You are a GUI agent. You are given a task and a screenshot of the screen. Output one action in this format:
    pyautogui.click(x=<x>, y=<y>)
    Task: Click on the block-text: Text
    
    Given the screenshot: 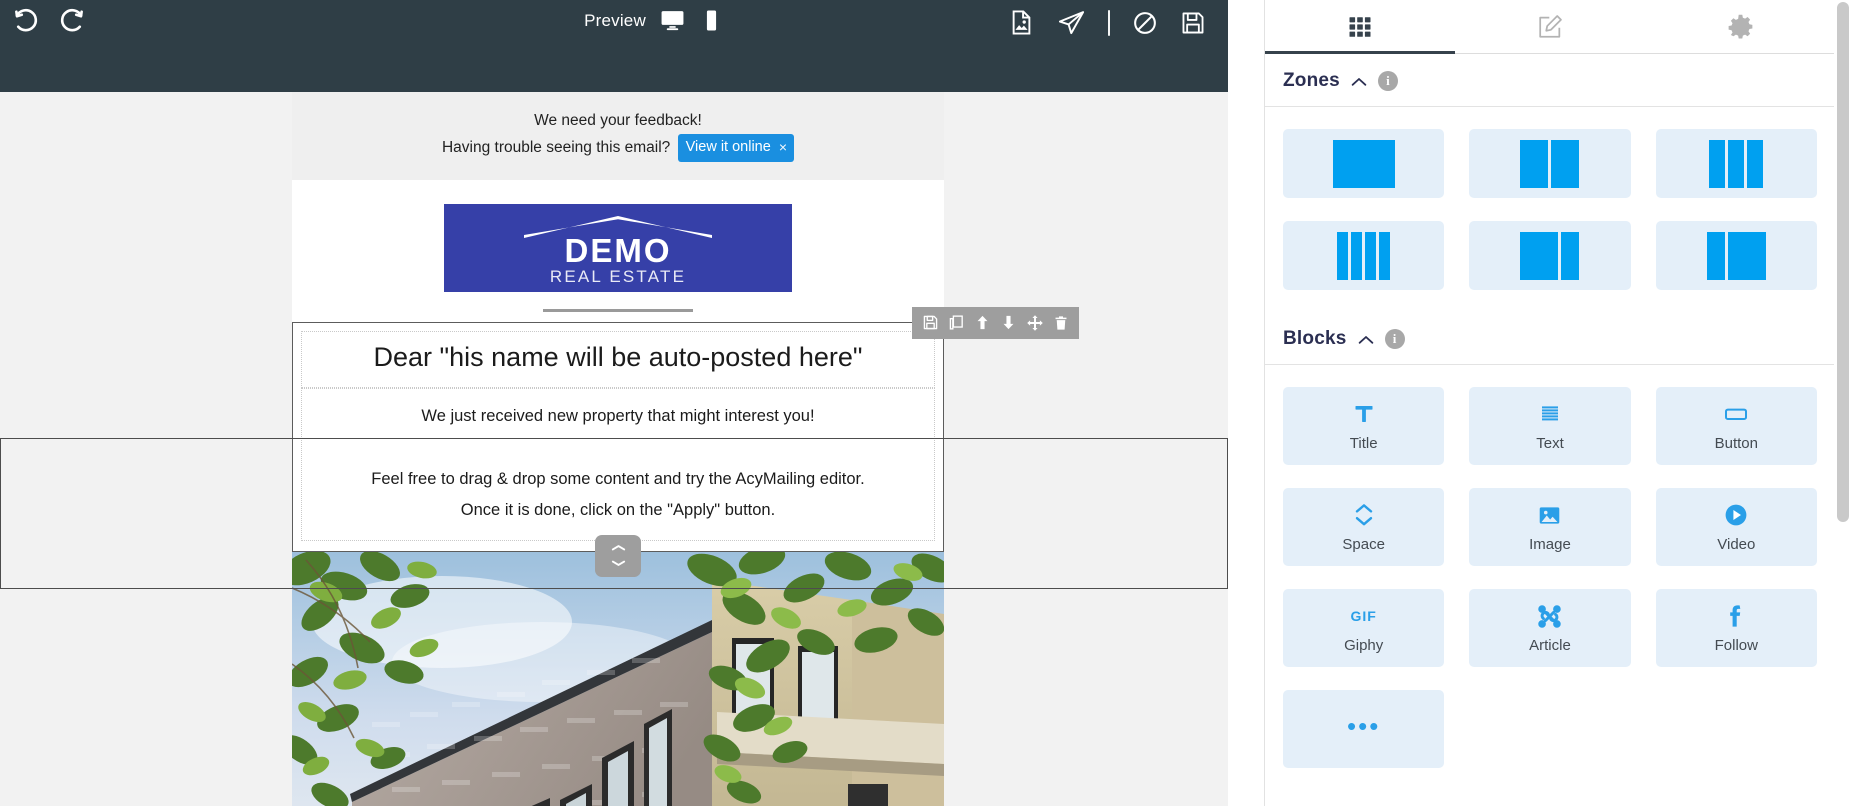 What is the action you would take?
    pyautogui.click(x=1550, y=426)
    